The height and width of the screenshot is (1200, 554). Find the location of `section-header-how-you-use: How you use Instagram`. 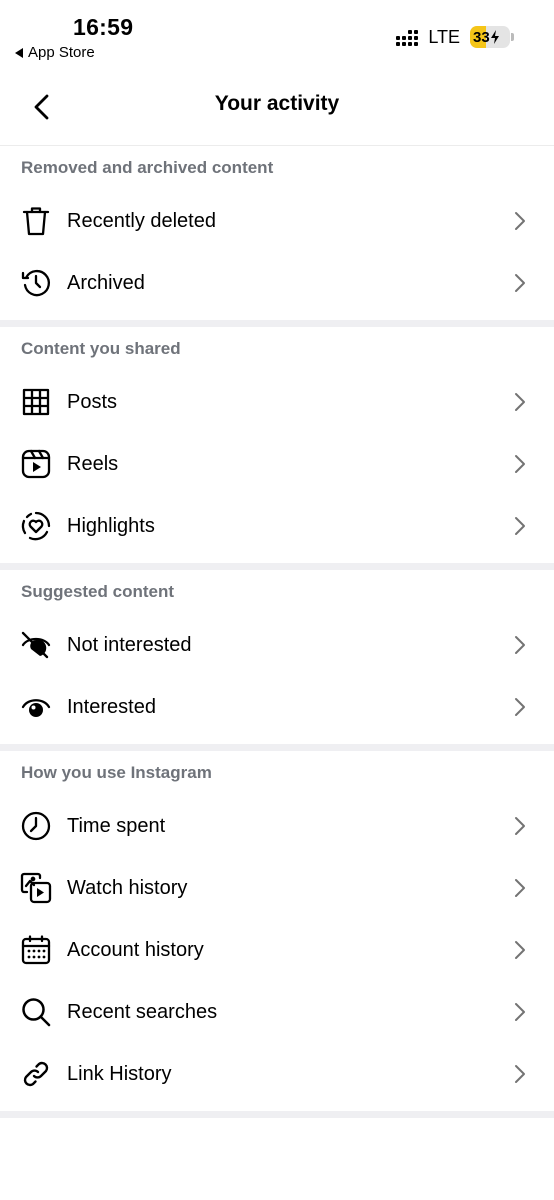

section-header-how-you-use: How you use Instagram is located at coordinates (116, 772).